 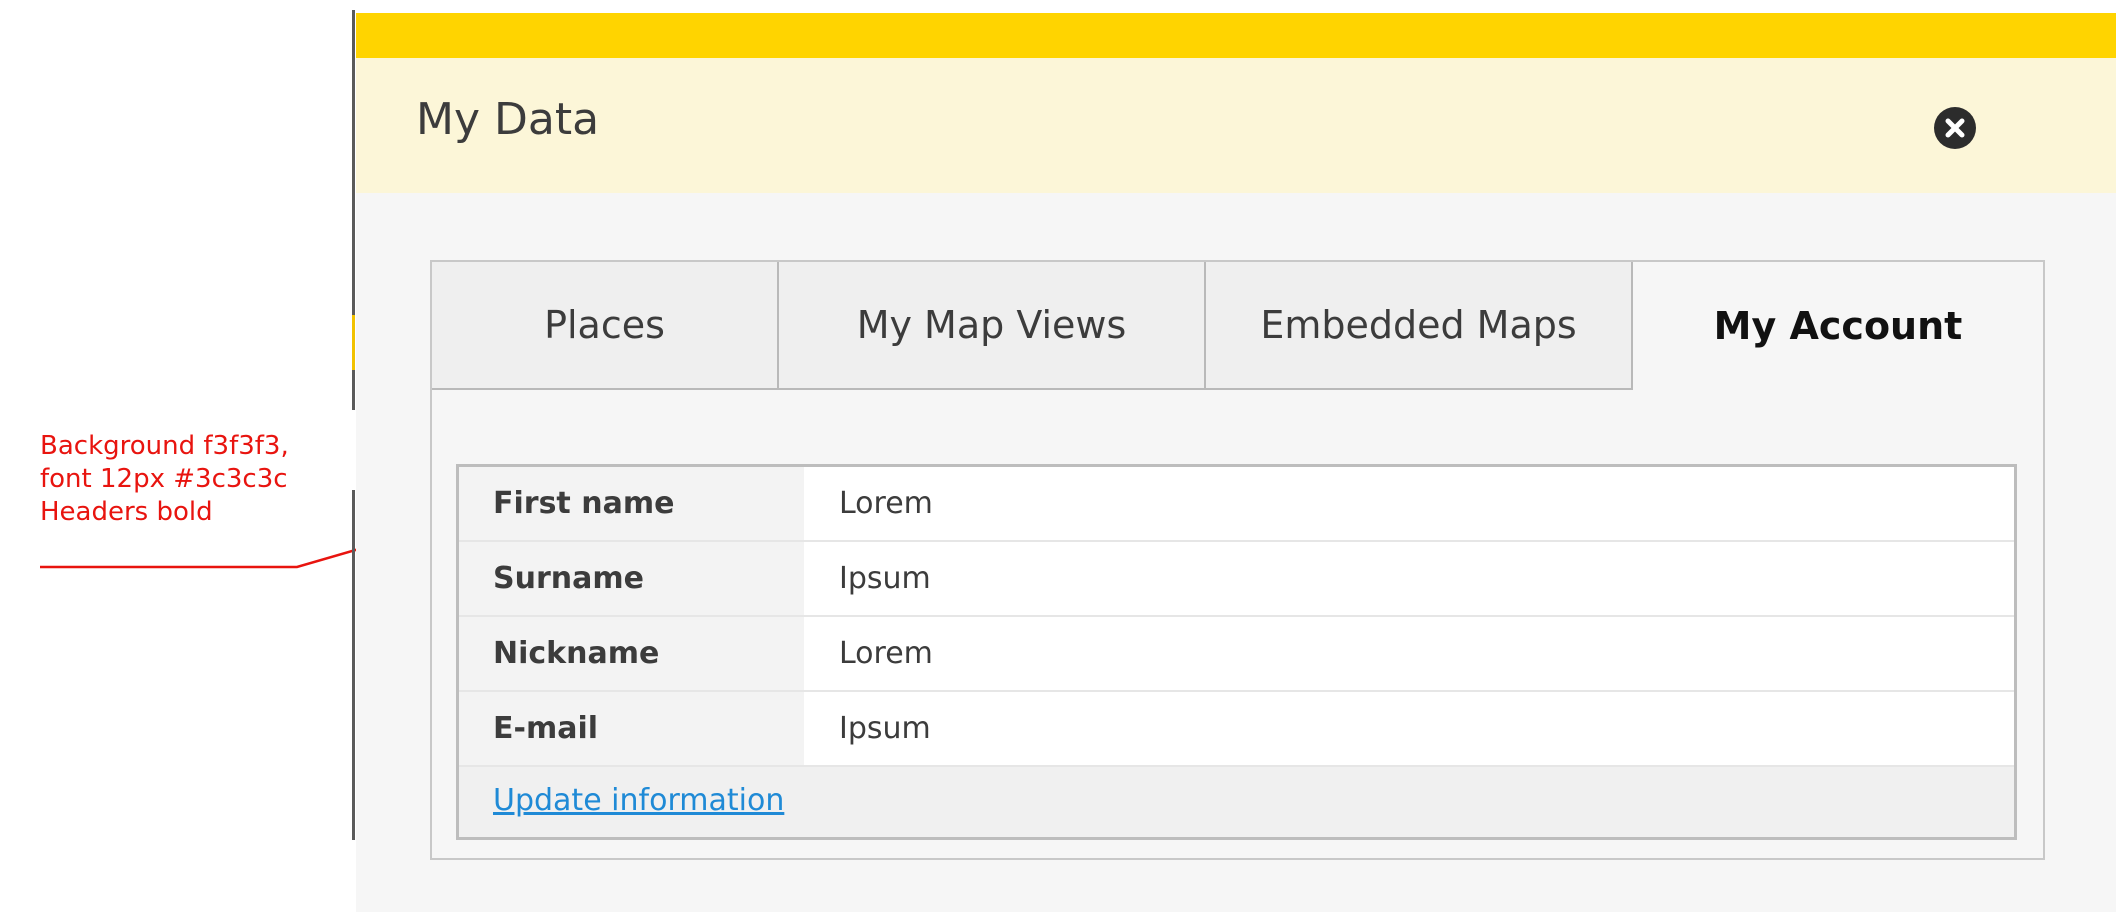 What do you see at coordinates (1419, 326) in the screenshot?
I see `tab-embedded-maps: Embedded Maps` at bounding box center [1419, 326].